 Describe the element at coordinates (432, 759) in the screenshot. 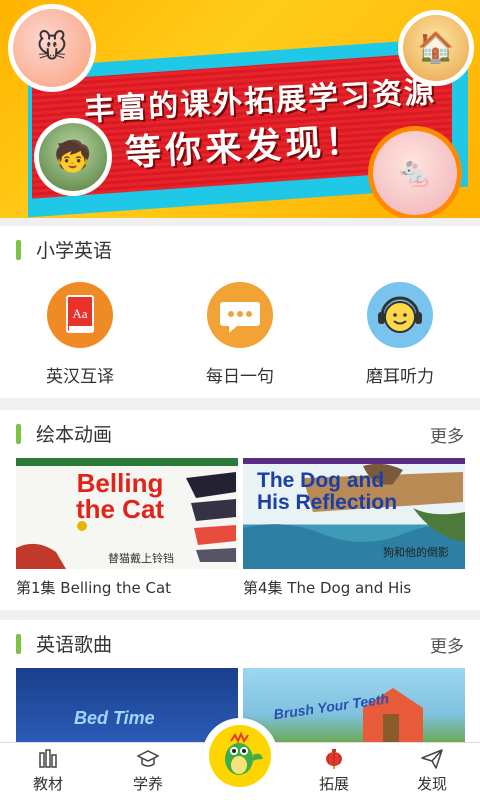

I see `paper-plane-icon` at that location.